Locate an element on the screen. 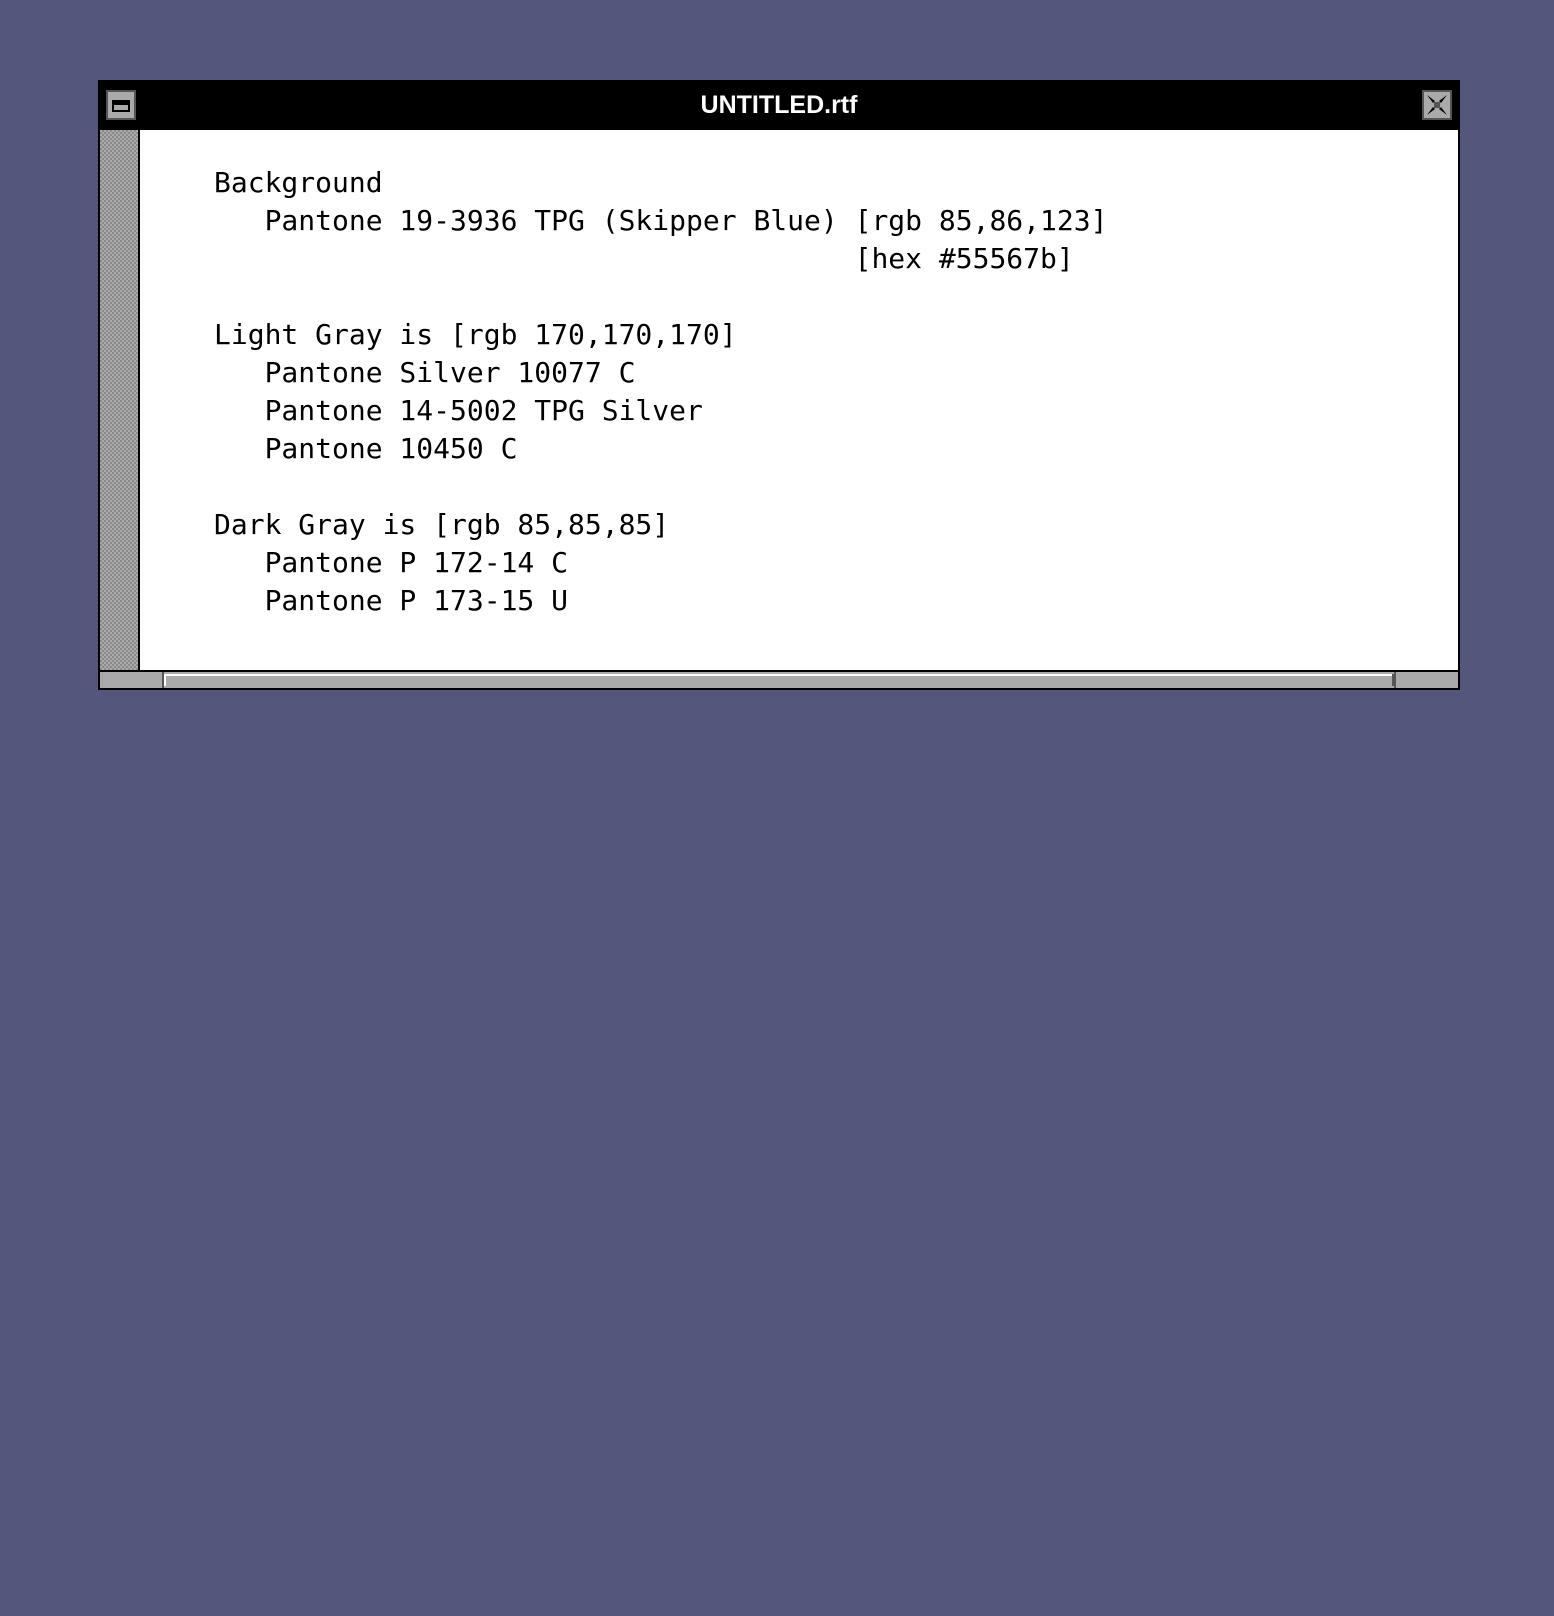 Image resolution: width=1554 pixels, height=1616 pixels. doc-line: Pantone 10450 C is located at coordinates (366, 448).